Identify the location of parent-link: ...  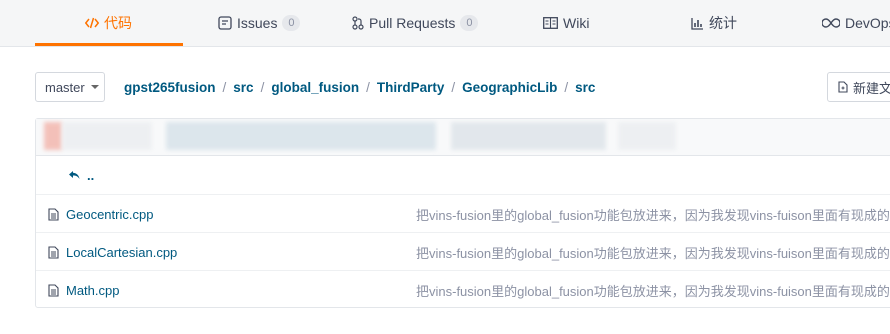
(90, 175).